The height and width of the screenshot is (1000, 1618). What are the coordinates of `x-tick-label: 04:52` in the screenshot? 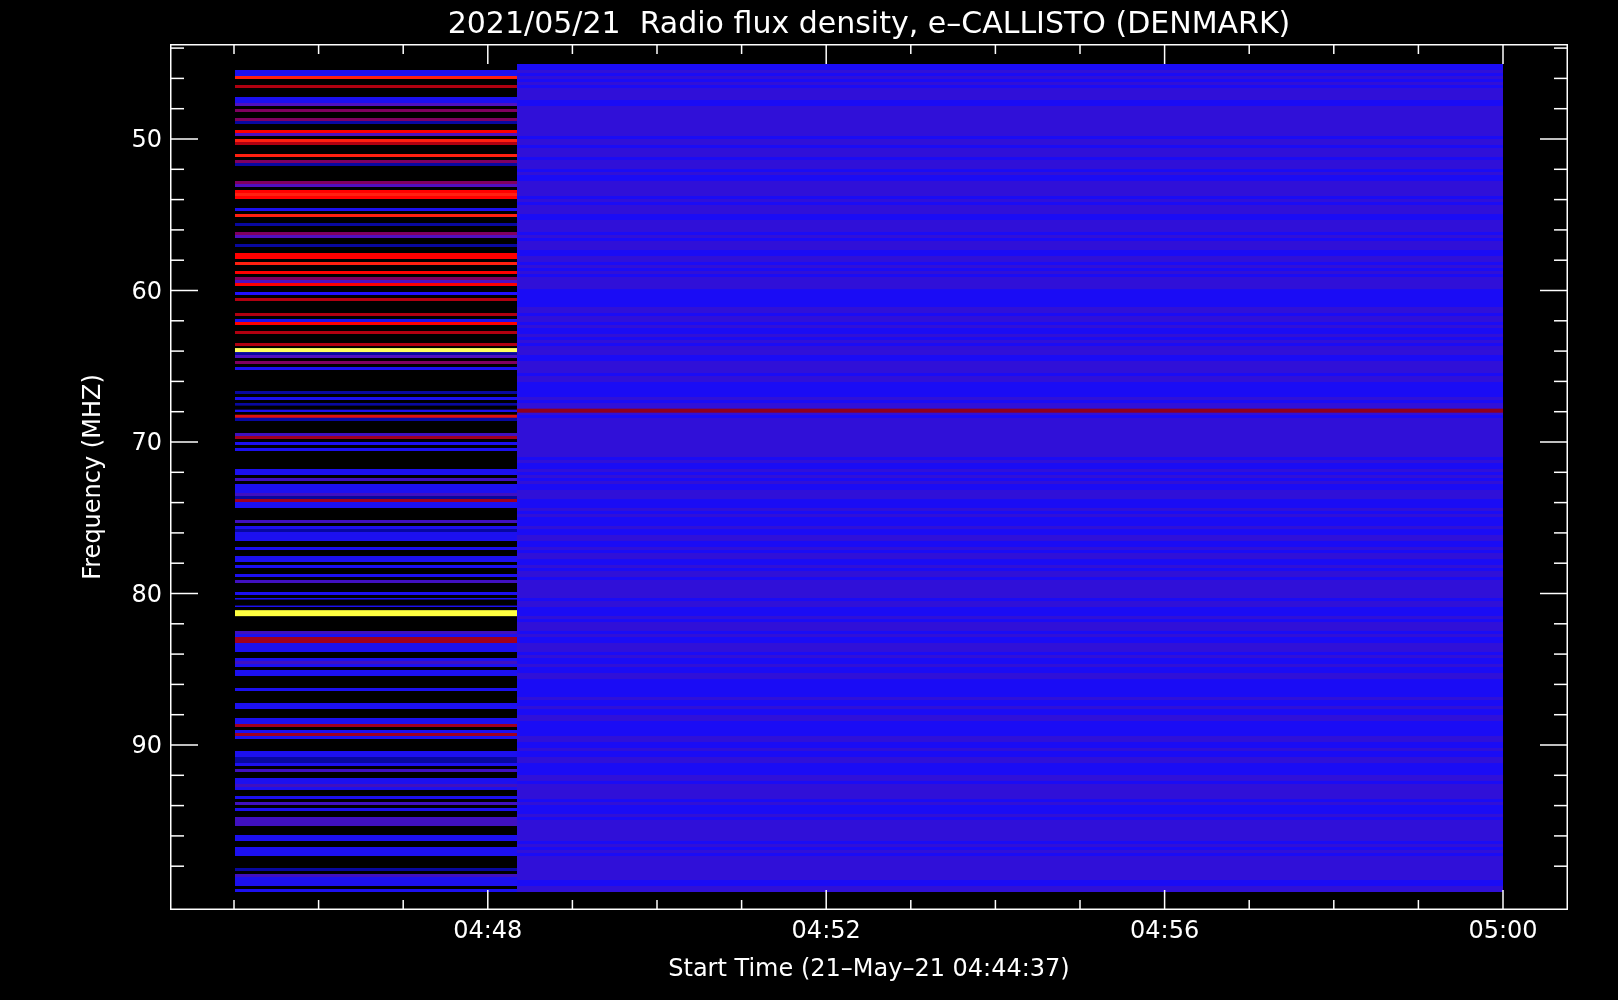 It's located at (826, 930).